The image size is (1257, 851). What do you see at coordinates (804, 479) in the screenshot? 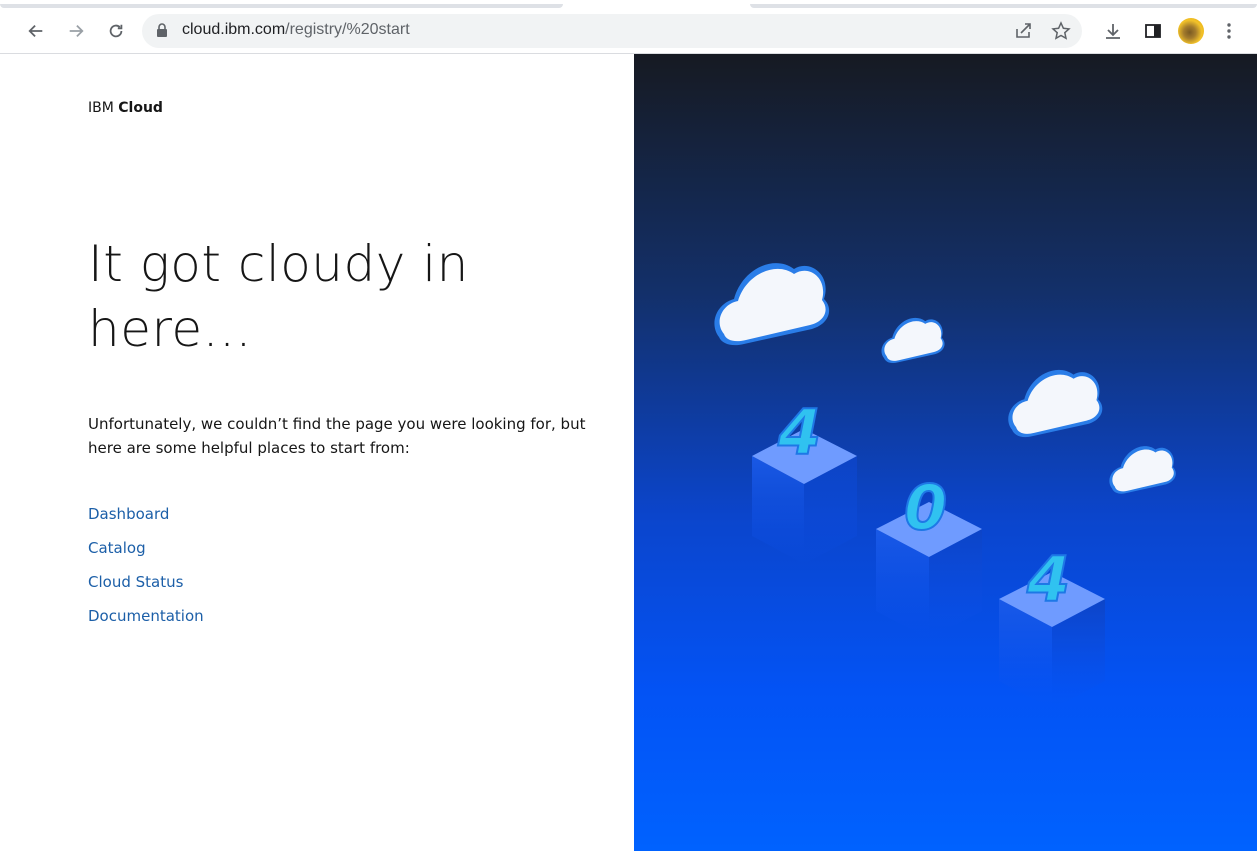
I see `block-digit-4-left: 4` at bounding box center [804, 479].